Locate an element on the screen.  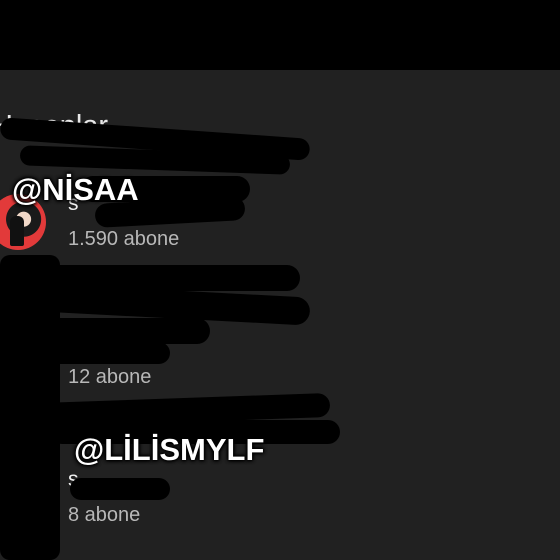
subscriber-count: 12 abone is located at coordinates (110, 377).